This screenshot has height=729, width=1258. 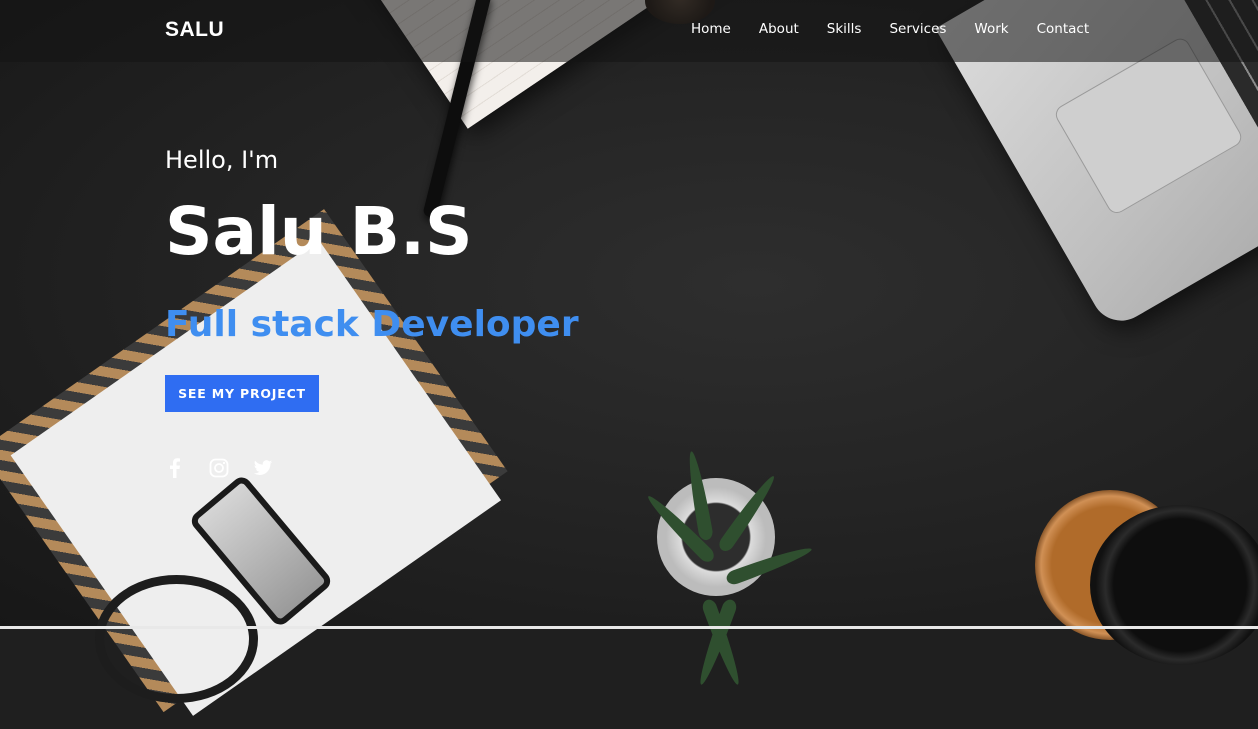 What do you see at coordinates (372, 324) in the screenshot?
I see `hero-role: Full stack Developer` at bounding box center [372, 324].